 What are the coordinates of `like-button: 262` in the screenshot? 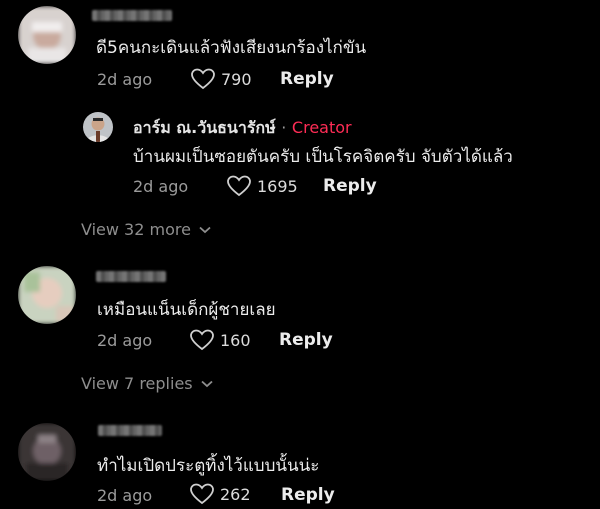 It's located at (220, 494).